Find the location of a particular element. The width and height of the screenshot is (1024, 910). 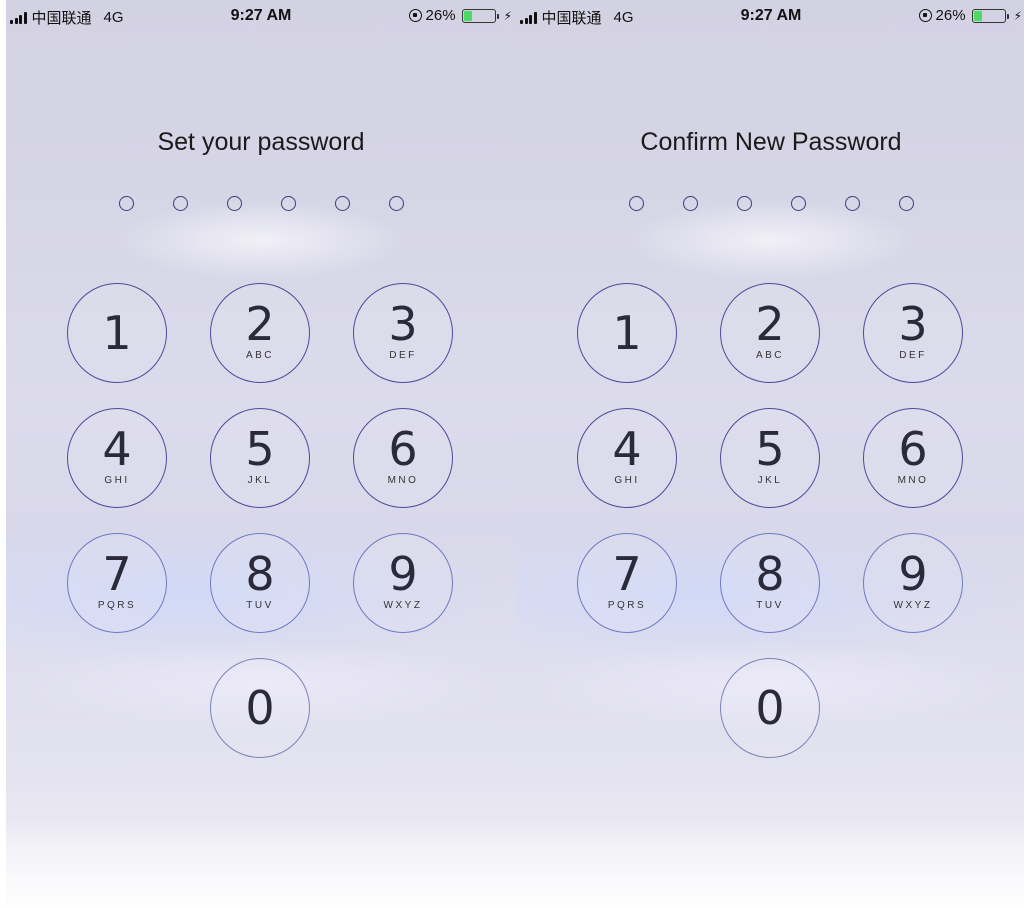

page-title: Confirm New Password is located at coordinates (771, 142).